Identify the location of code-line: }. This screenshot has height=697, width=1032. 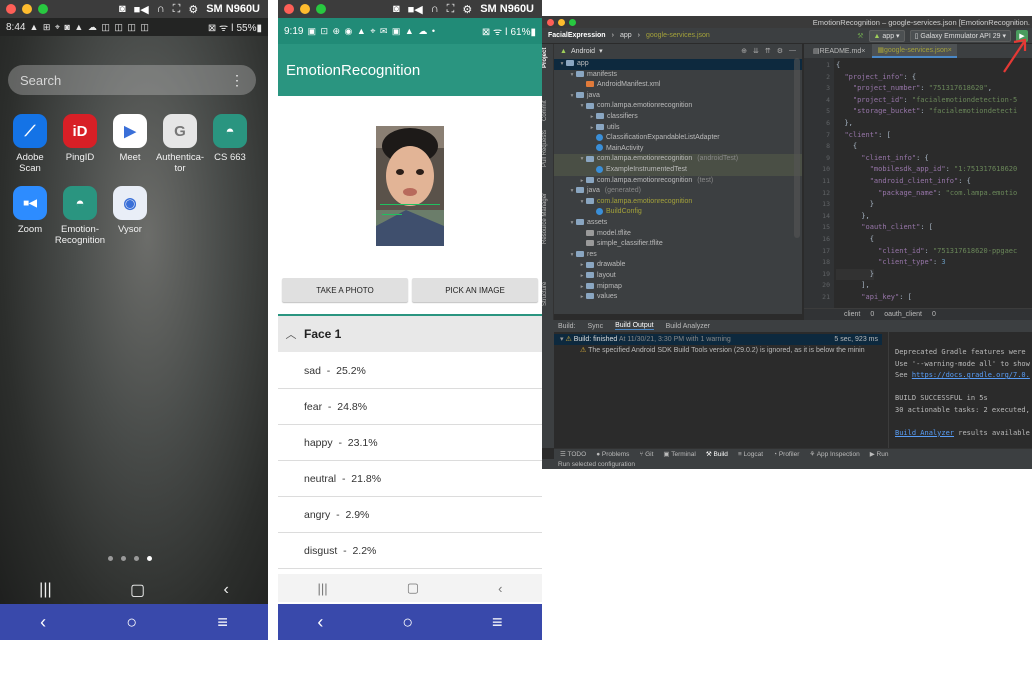
(855, 274).